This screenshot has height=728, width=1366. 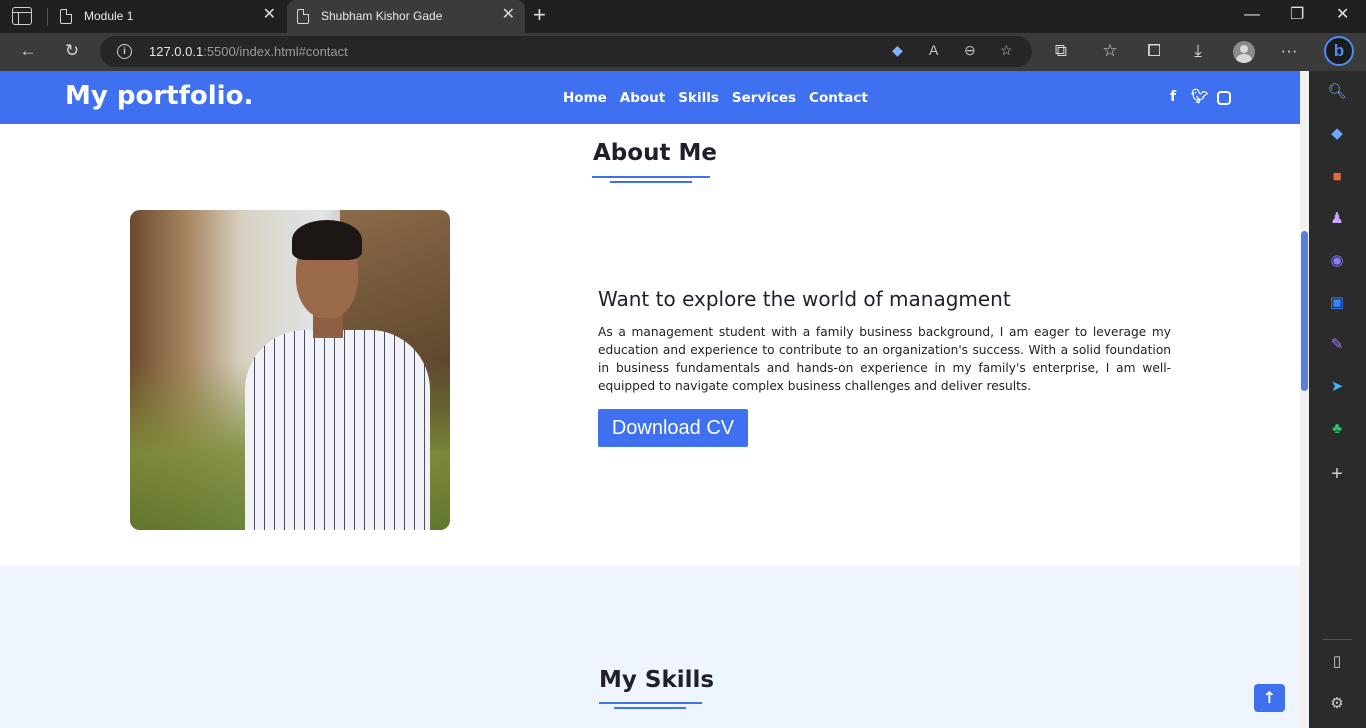 What do you see at coordinates (1061, 51) in the screenshot?
I see `extensions-icon: ⧉` at bounding box center [1061, 51].